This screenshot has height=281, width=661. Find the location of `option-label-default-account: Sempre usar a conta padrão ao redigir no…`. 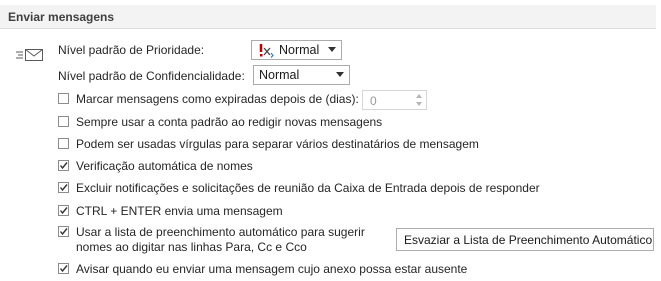

option-label-default-account: Sempre usar a conta padrão ao redigir no… is located at coordinates (229, 122).